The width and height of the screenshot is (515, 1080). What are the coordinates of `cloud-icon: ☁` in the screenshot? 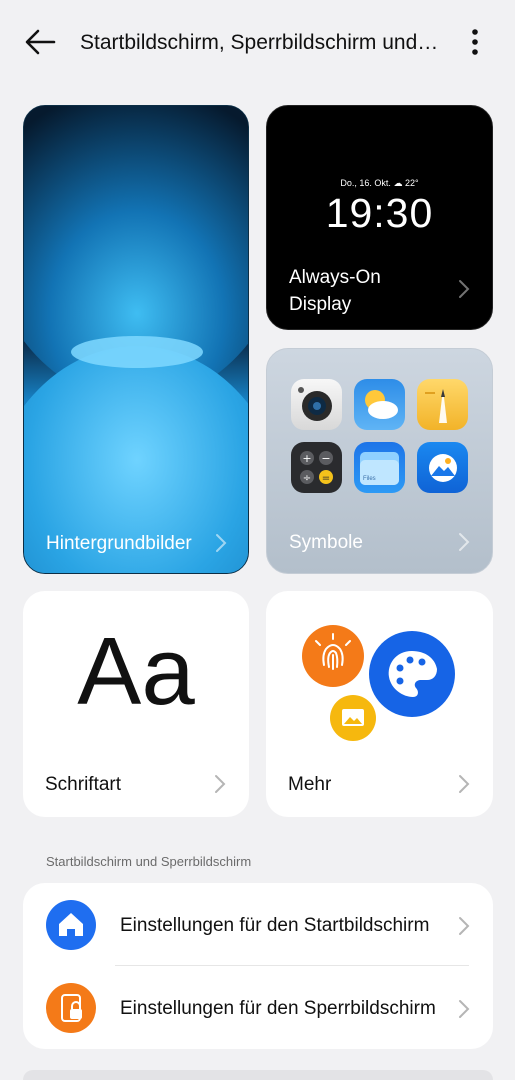 It's located at (398, 183).